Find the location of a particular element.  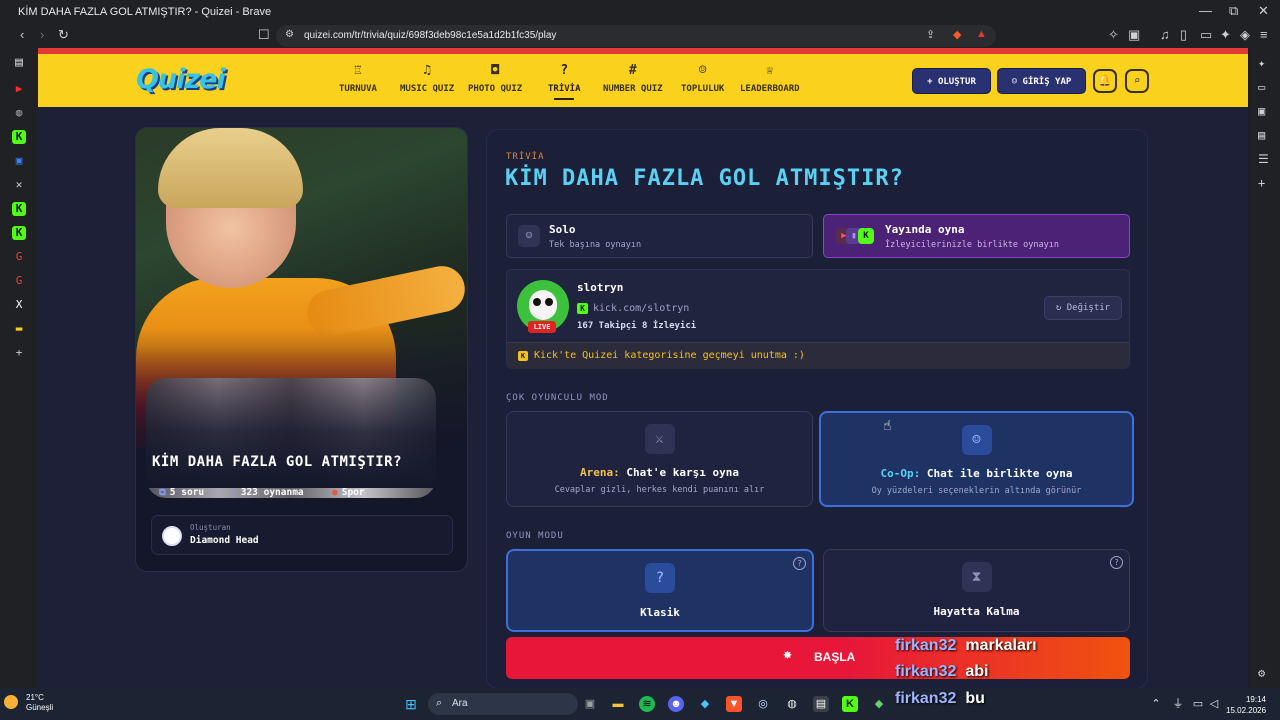

reading-list-icon: ☰ is located at coordinates (1263, 159).